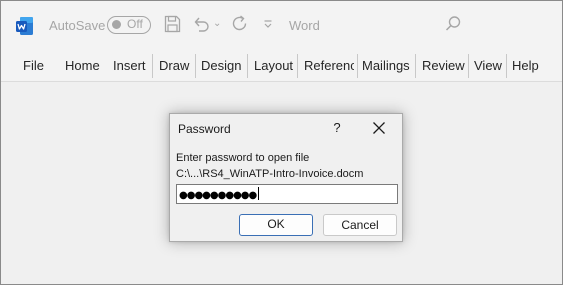  I want to click on tab-design: Design, so click(221, 65).